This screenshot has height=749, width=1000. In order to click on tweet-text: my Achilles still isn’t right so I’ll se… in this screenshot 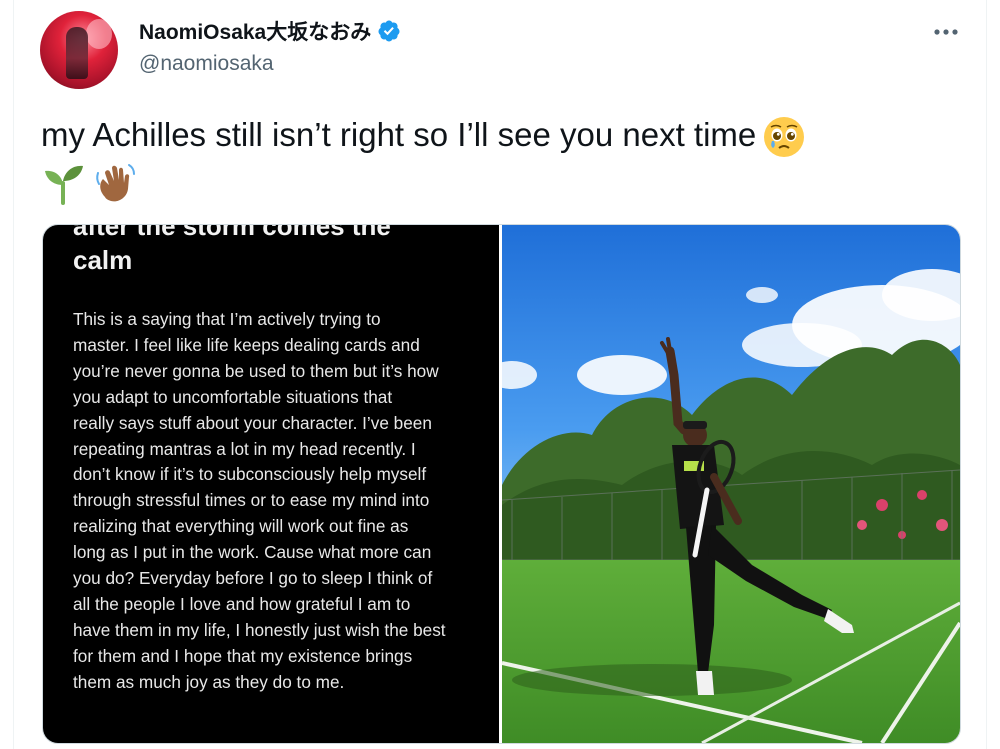, I will do `click(491, 158)`.